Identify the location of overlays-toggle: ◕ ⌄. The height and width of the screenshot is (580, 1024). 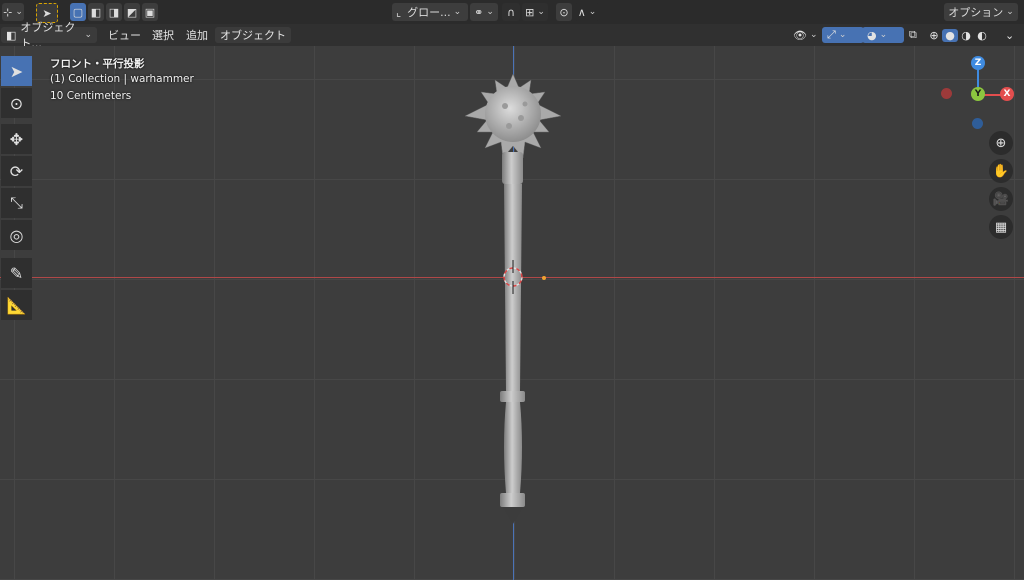
(883, 35).